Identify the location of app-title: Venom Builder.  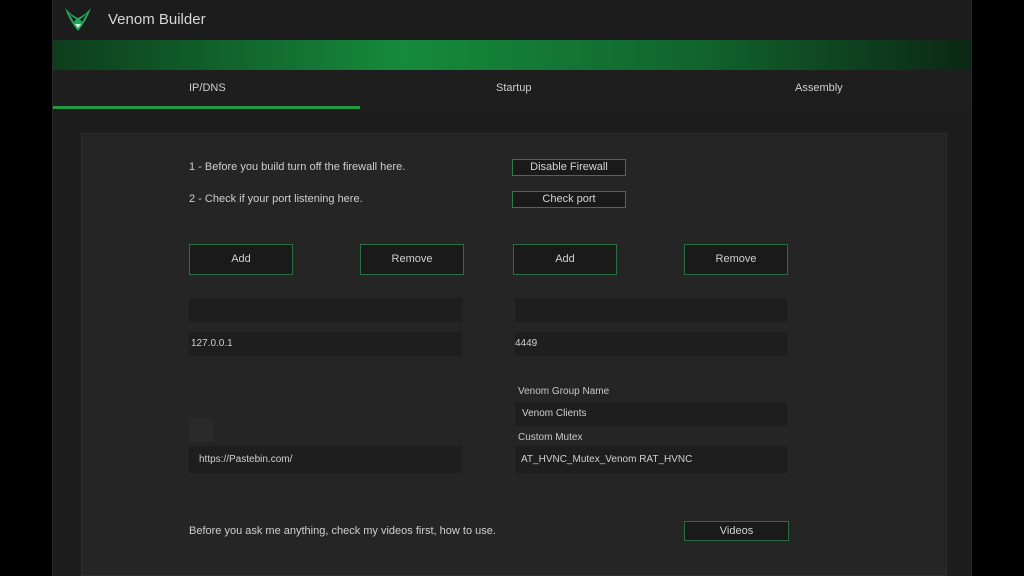
(157, 19).